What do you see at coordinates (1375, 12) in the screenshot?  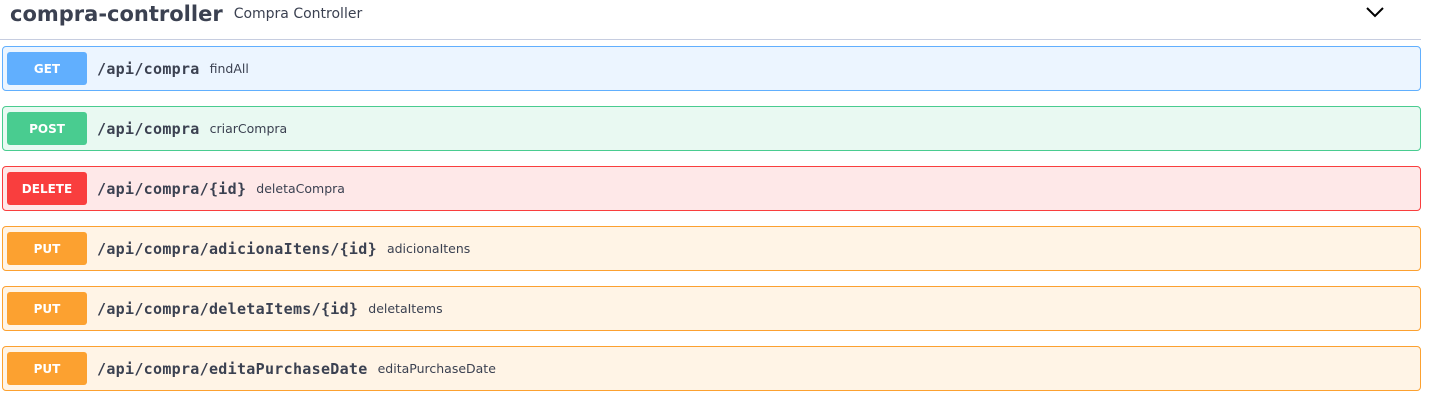 I see `chevron-down-icon` at bounding box center [1375, 12].